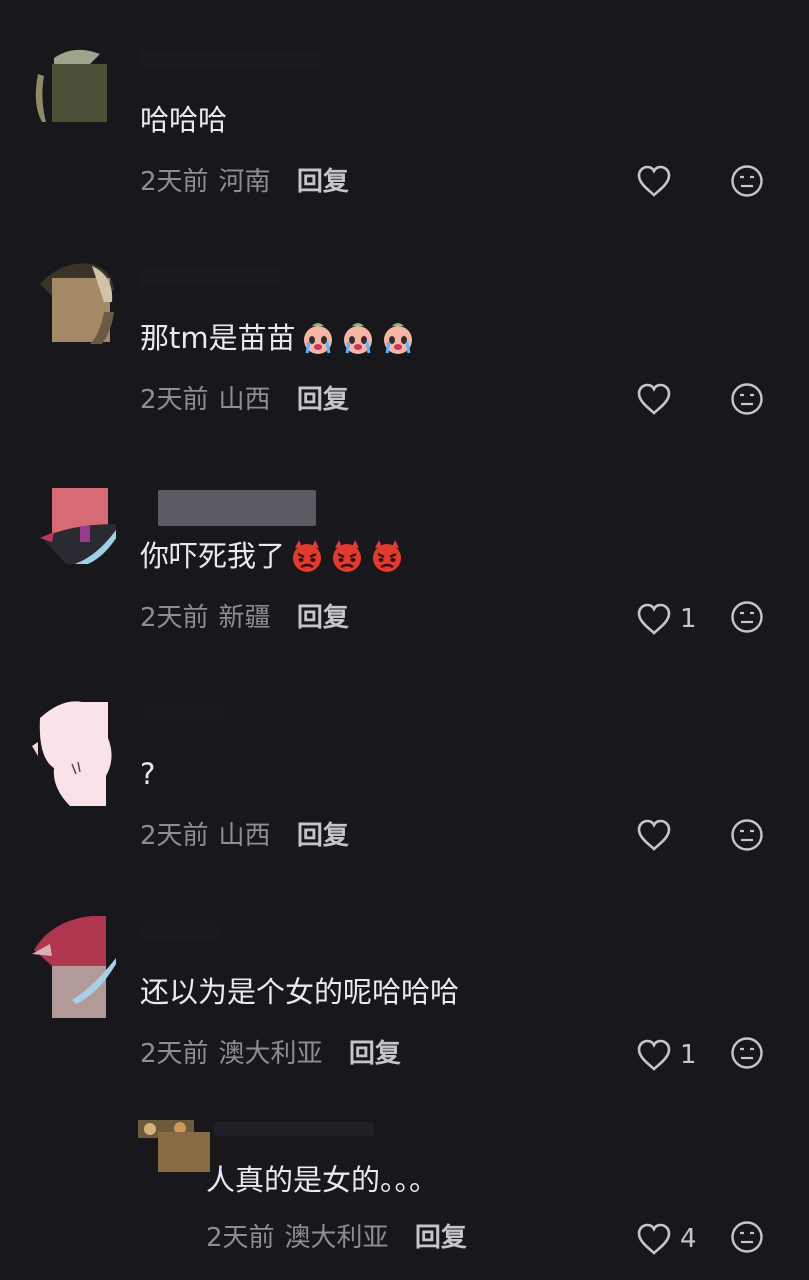 This screenshot has height=1280, width=809. I want to click on like-button: 4, so click(666, 1239).